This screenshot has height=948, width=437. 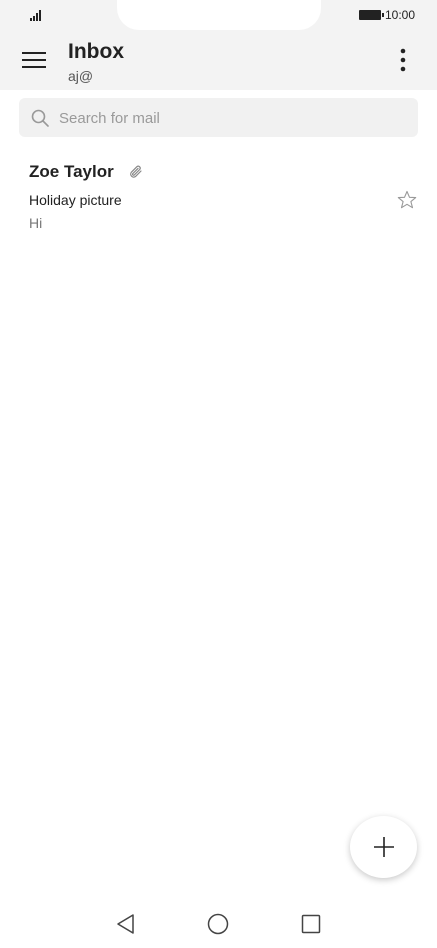 What do you see at coordinates (407, 200) in the screenshot?
I see `star-icon` at bounding box center [407, 200].